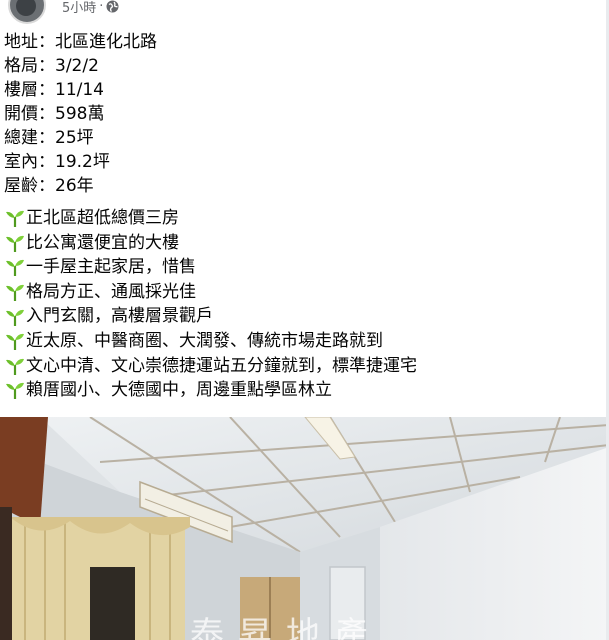 The width and height of the screenshot is (609, 640). I want to click on highlight-item: 一手屋主起家居，惜售, so click(304, 267).